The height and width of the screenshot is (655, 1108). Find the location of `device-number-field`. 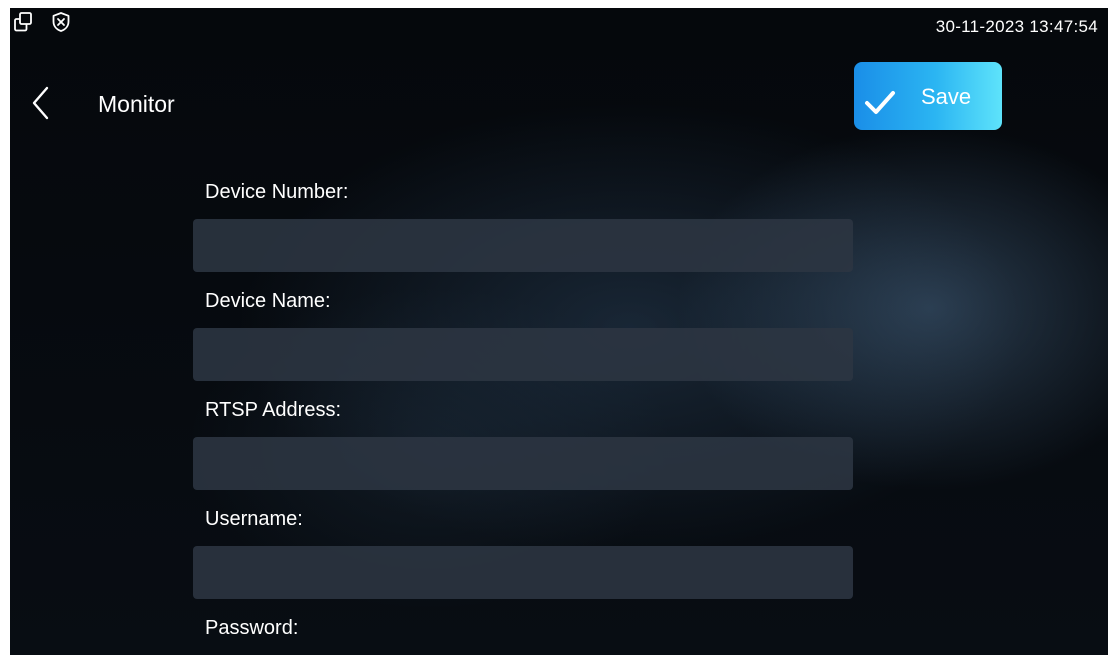

device-number-field is located at coordinates (523, 245).